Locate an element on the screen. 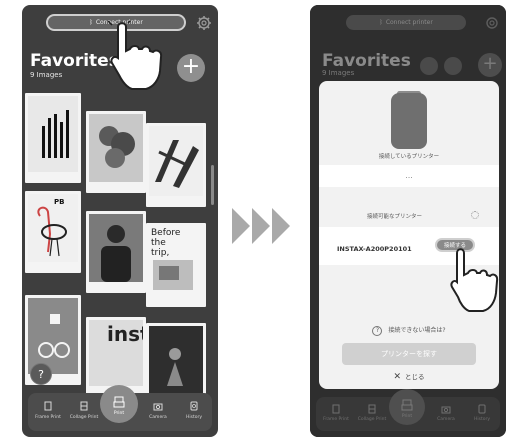  search-printer-button: プリンターを探す is located at coordinates (409, 354).